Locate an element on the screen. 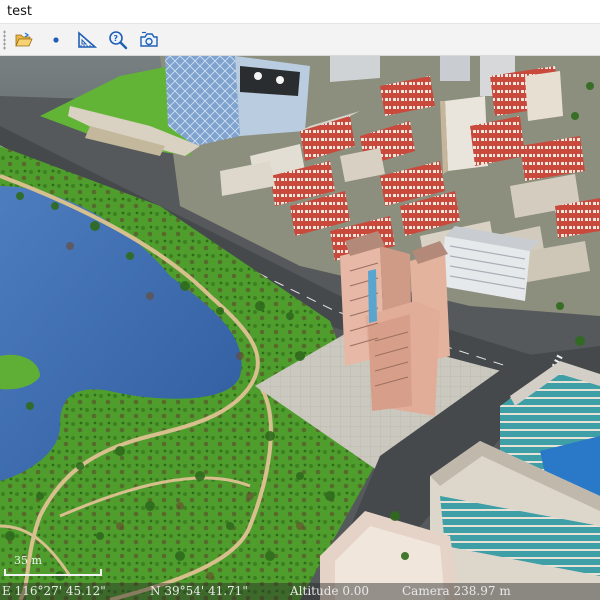 This screenshot has height=600, width=600. point-button is located at coordinates (56, 40).